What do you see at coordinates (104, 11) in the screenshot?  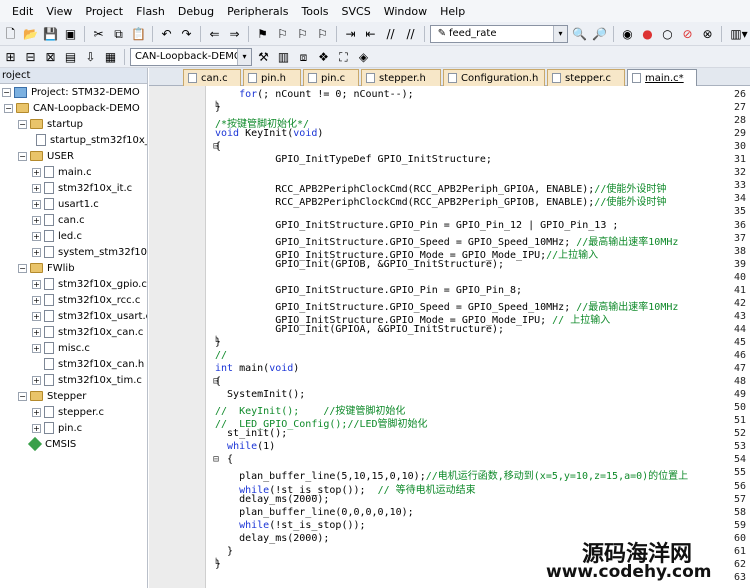 I see `menu-project: Project` at bounding box center [104, 11].